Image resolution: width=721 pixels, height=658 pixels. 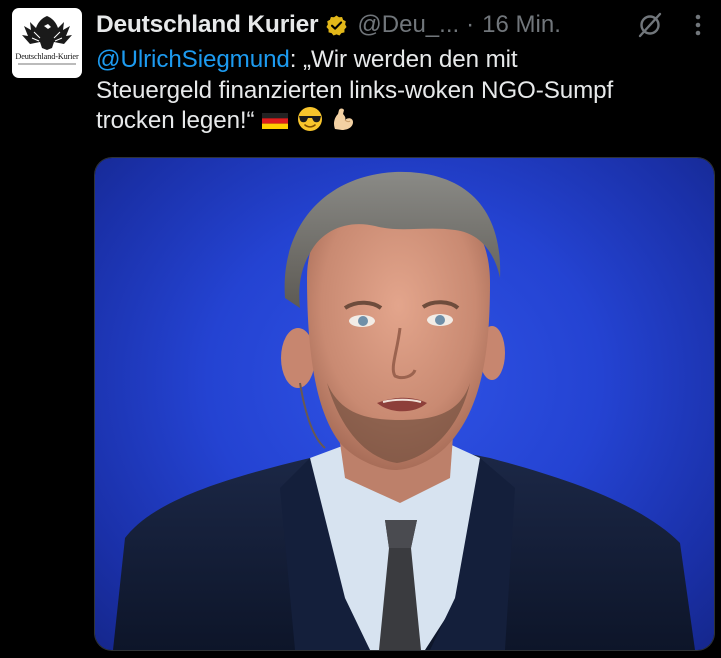 What do you see at coordinates (403, 59) in the screenshot?
I see `tweet-text-line1: : „Wir werden den mit` at bounding box center [403, 59].